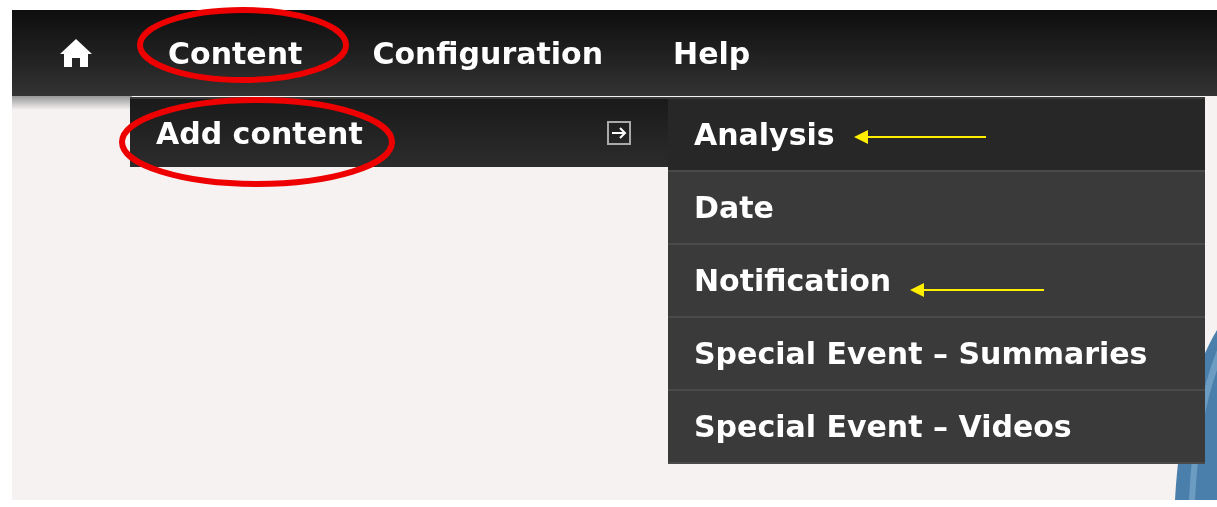 The image size is (1217, 507). Describe the element at coordinates (936, 208) in the screenshot. I see `menu-item: Date` at that location.